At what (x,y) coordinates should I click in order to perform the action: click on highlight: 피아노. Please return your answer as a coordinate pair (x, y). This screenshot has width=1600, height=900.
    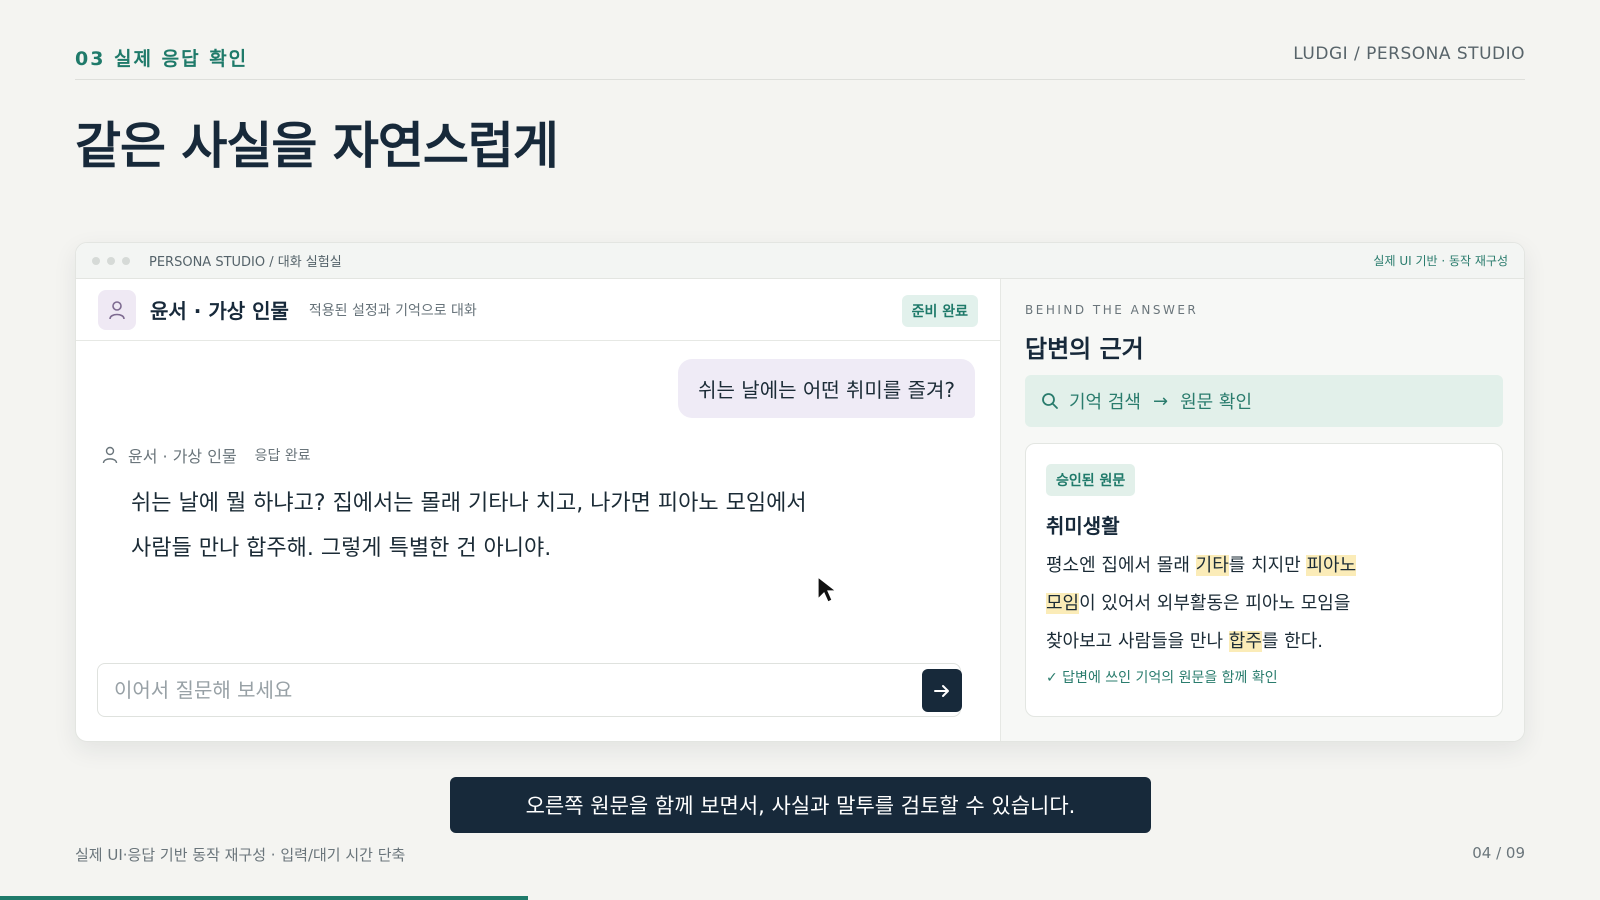
    Looking at the image, I should click on (1331, 565).